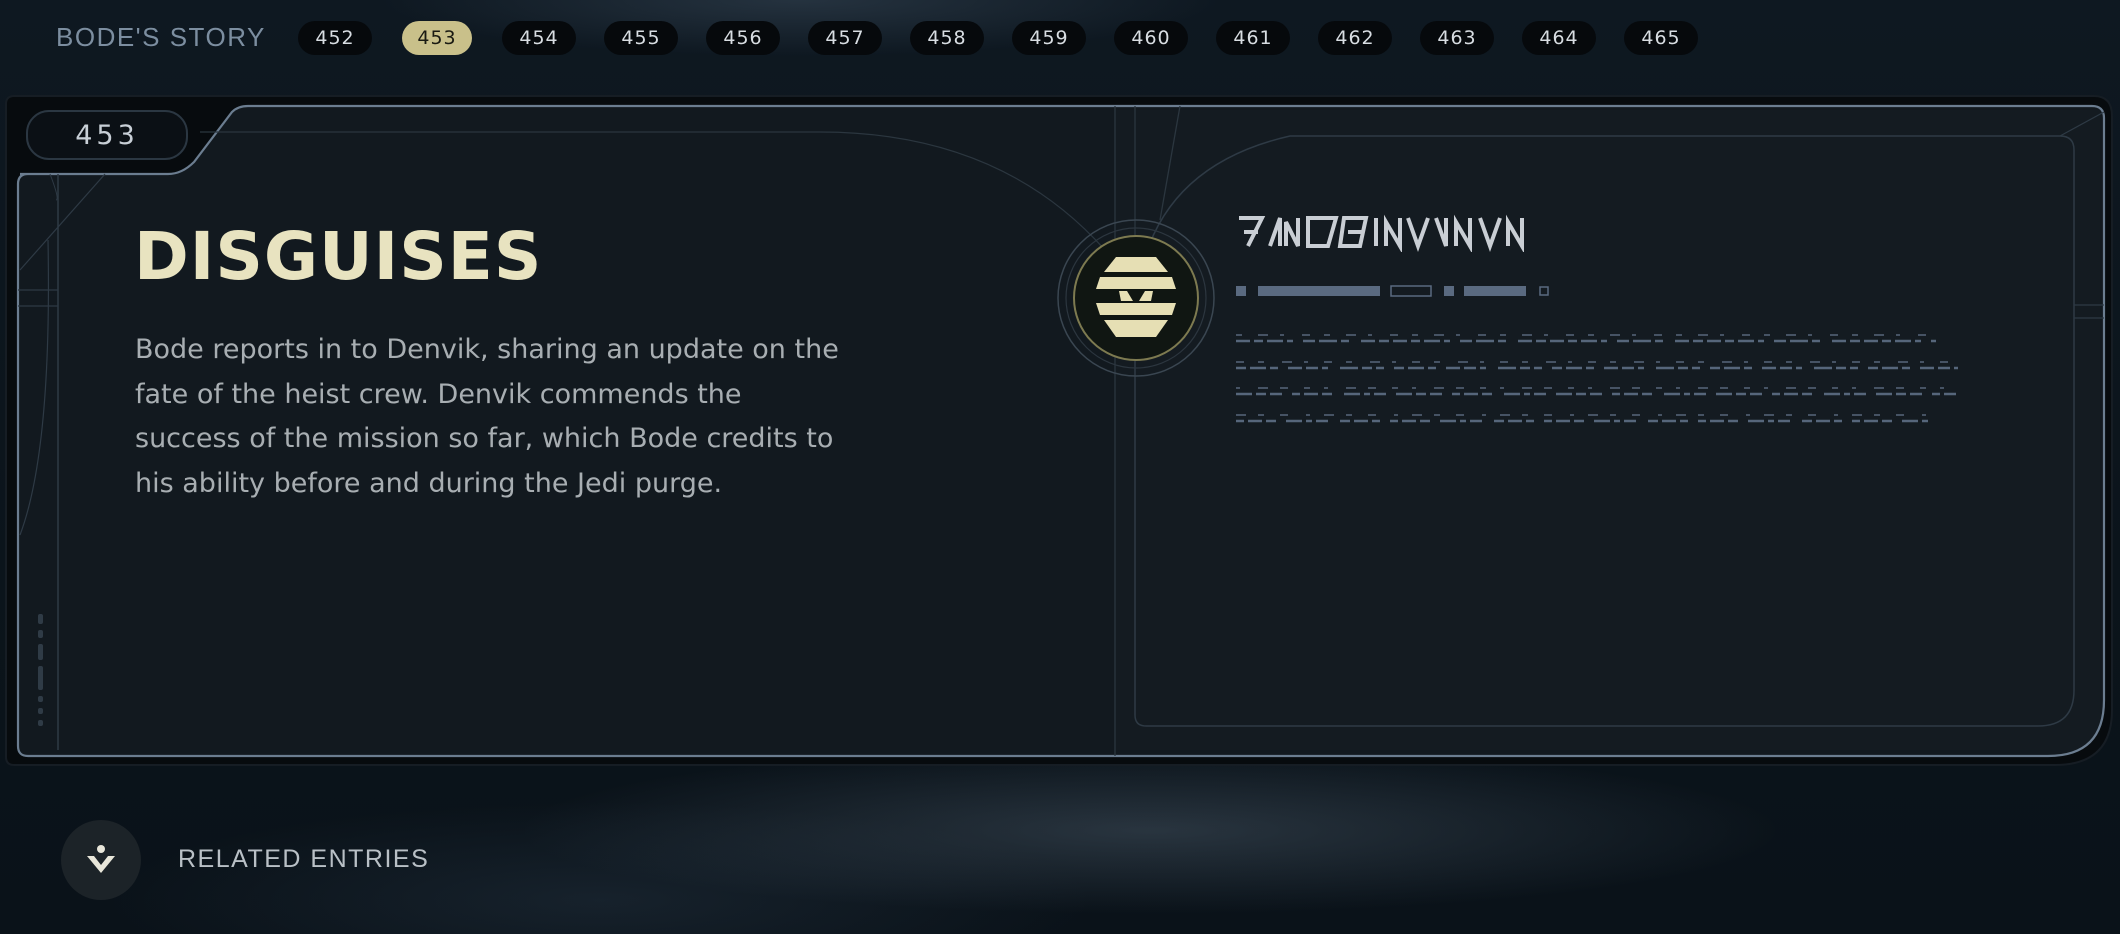 This screenshot has height=934, width=2120. I want to click on entry-title: DISGUISES, so click(338, 256).